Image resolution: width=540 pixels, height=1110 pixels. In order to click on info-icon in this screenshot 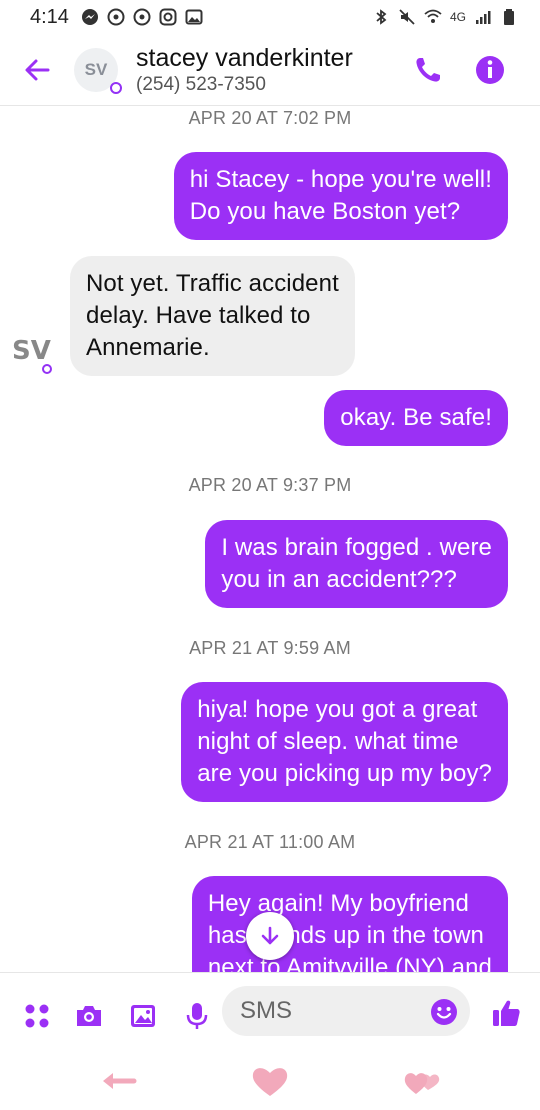, I will do `click(490, 70)`.